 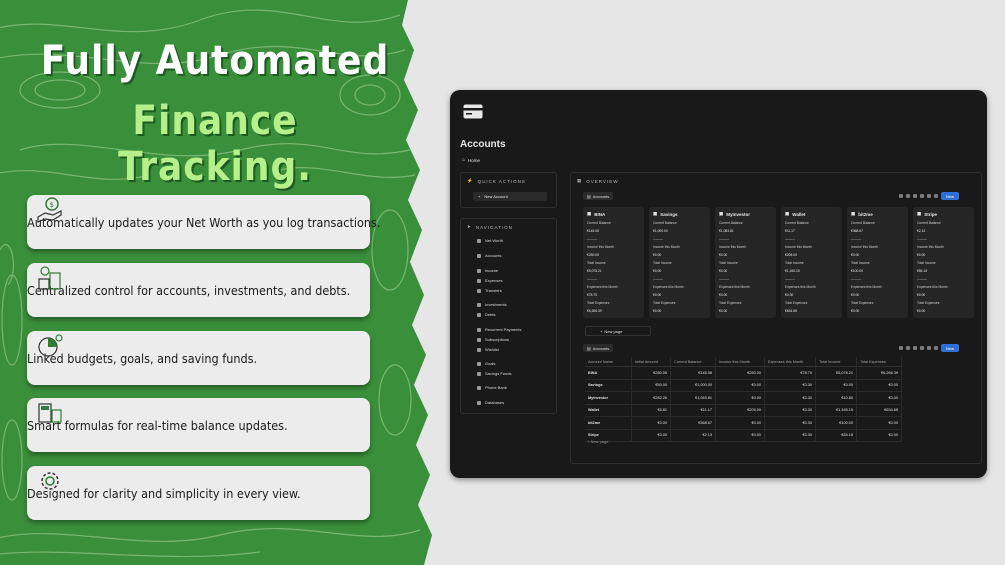 I want to click on nav-item-income: Income, so click(x=487, y=270).